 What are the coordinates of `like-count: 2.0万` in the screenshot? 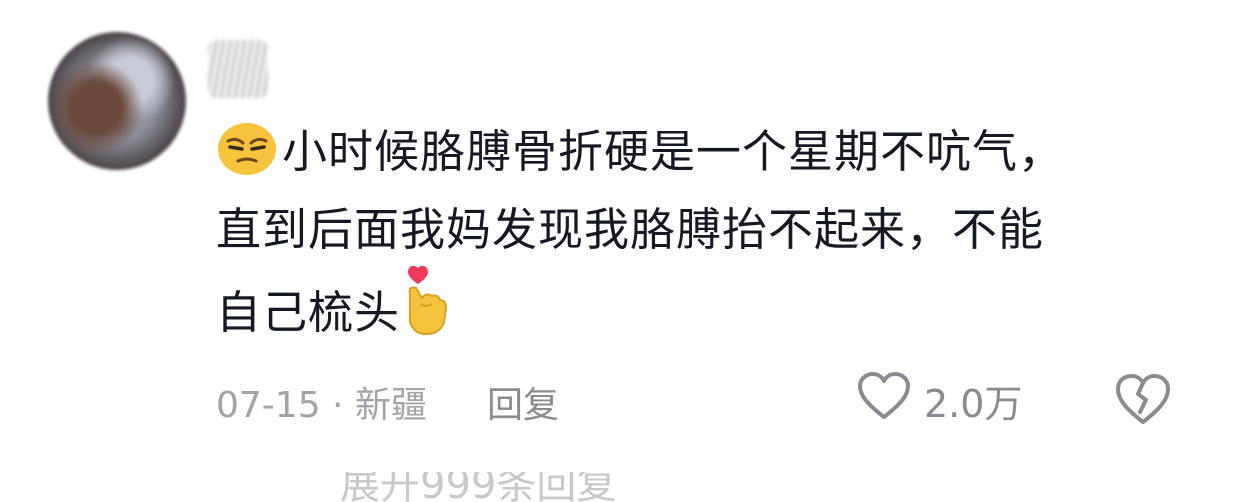 It's located at (973, 403).